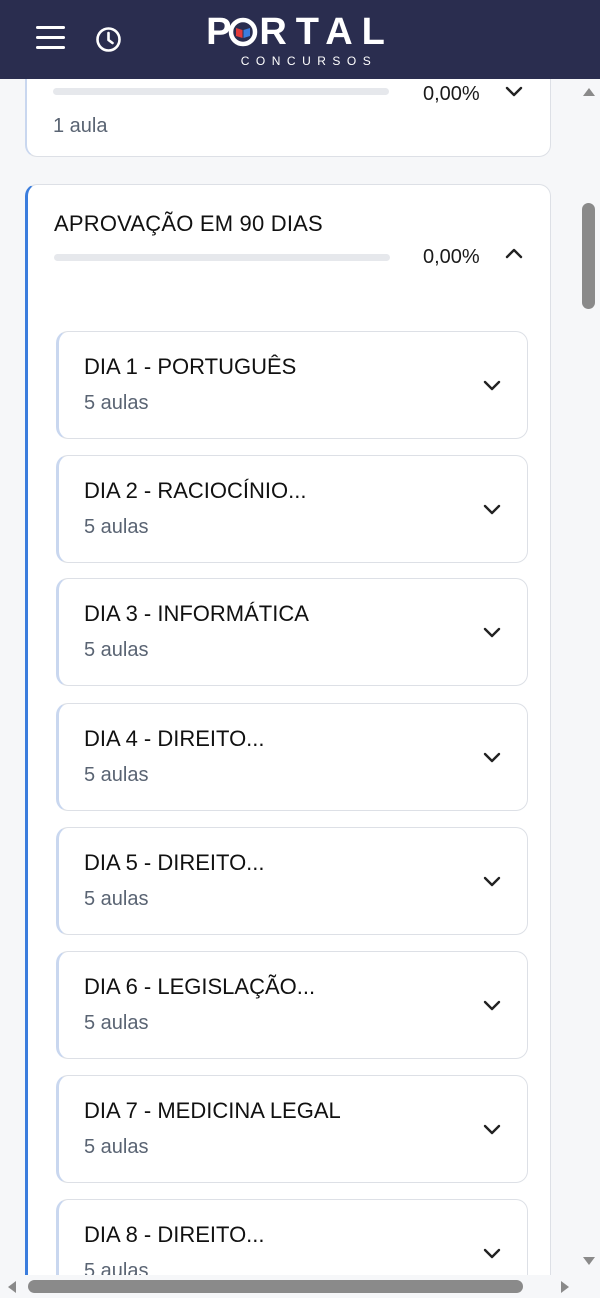 This screenshot has width=600, height=1298. I want to click on portal-logo: P RTAL CONCURSOS, so click(300, 41).